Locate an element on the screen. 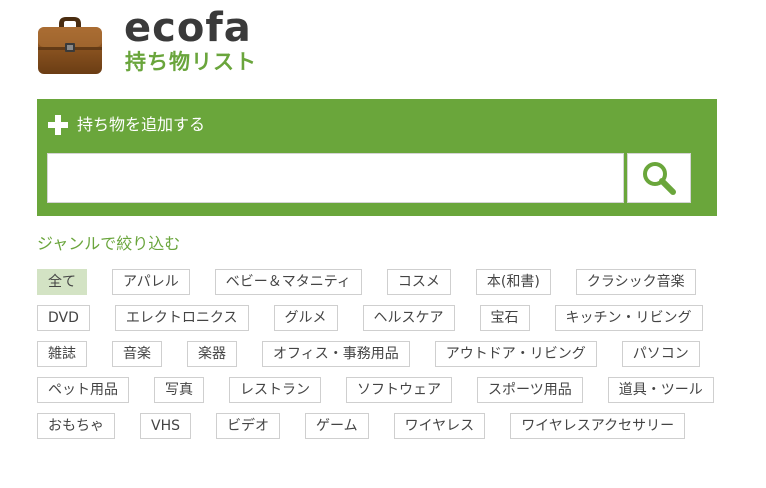 The image size is (766, 488). plus-icon is located at coordinates (58, 125).